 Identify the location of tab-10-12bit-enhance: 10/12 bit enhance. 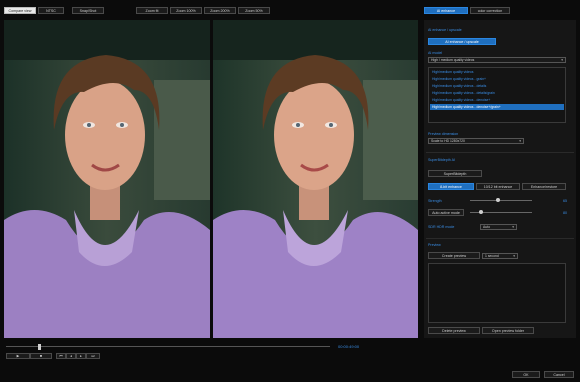
(498, 186).